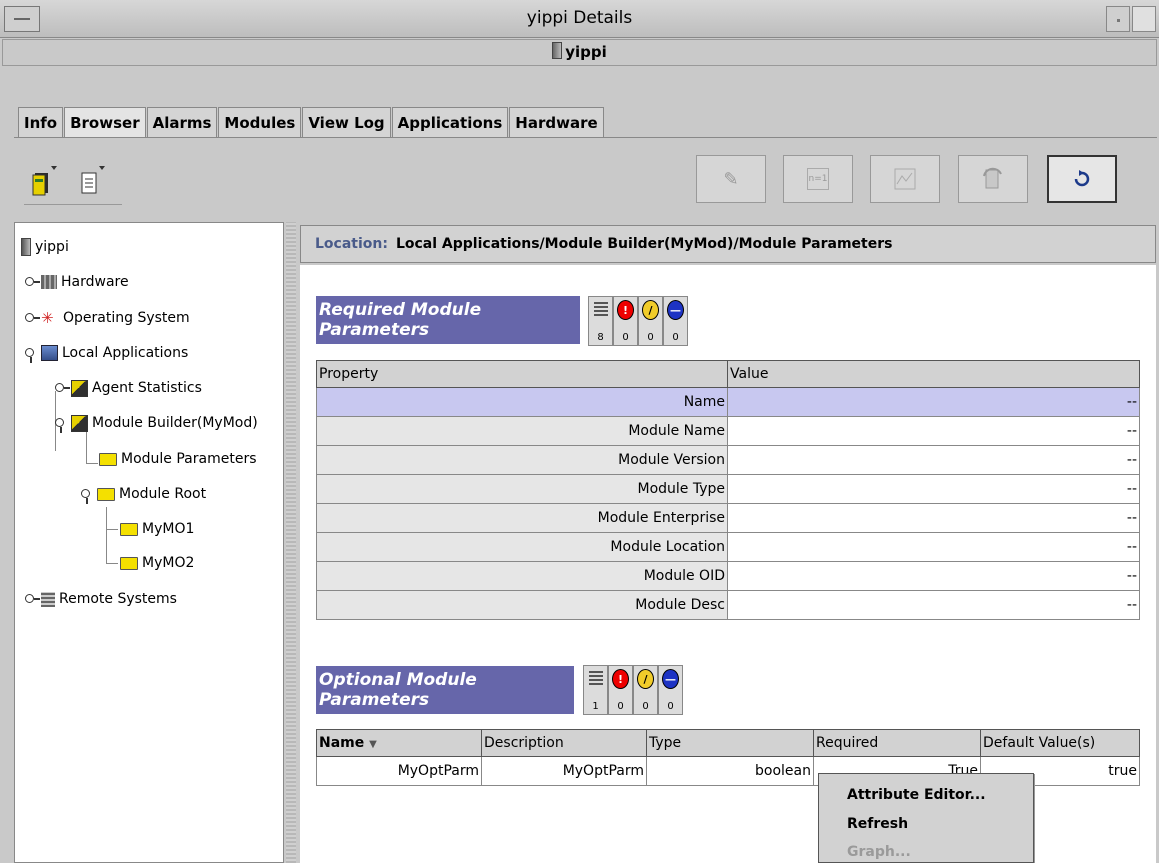 Image resolution: width=1159 pixels, height=863 pixels. I want to click on column-header-label: Name, so click(342, 743).